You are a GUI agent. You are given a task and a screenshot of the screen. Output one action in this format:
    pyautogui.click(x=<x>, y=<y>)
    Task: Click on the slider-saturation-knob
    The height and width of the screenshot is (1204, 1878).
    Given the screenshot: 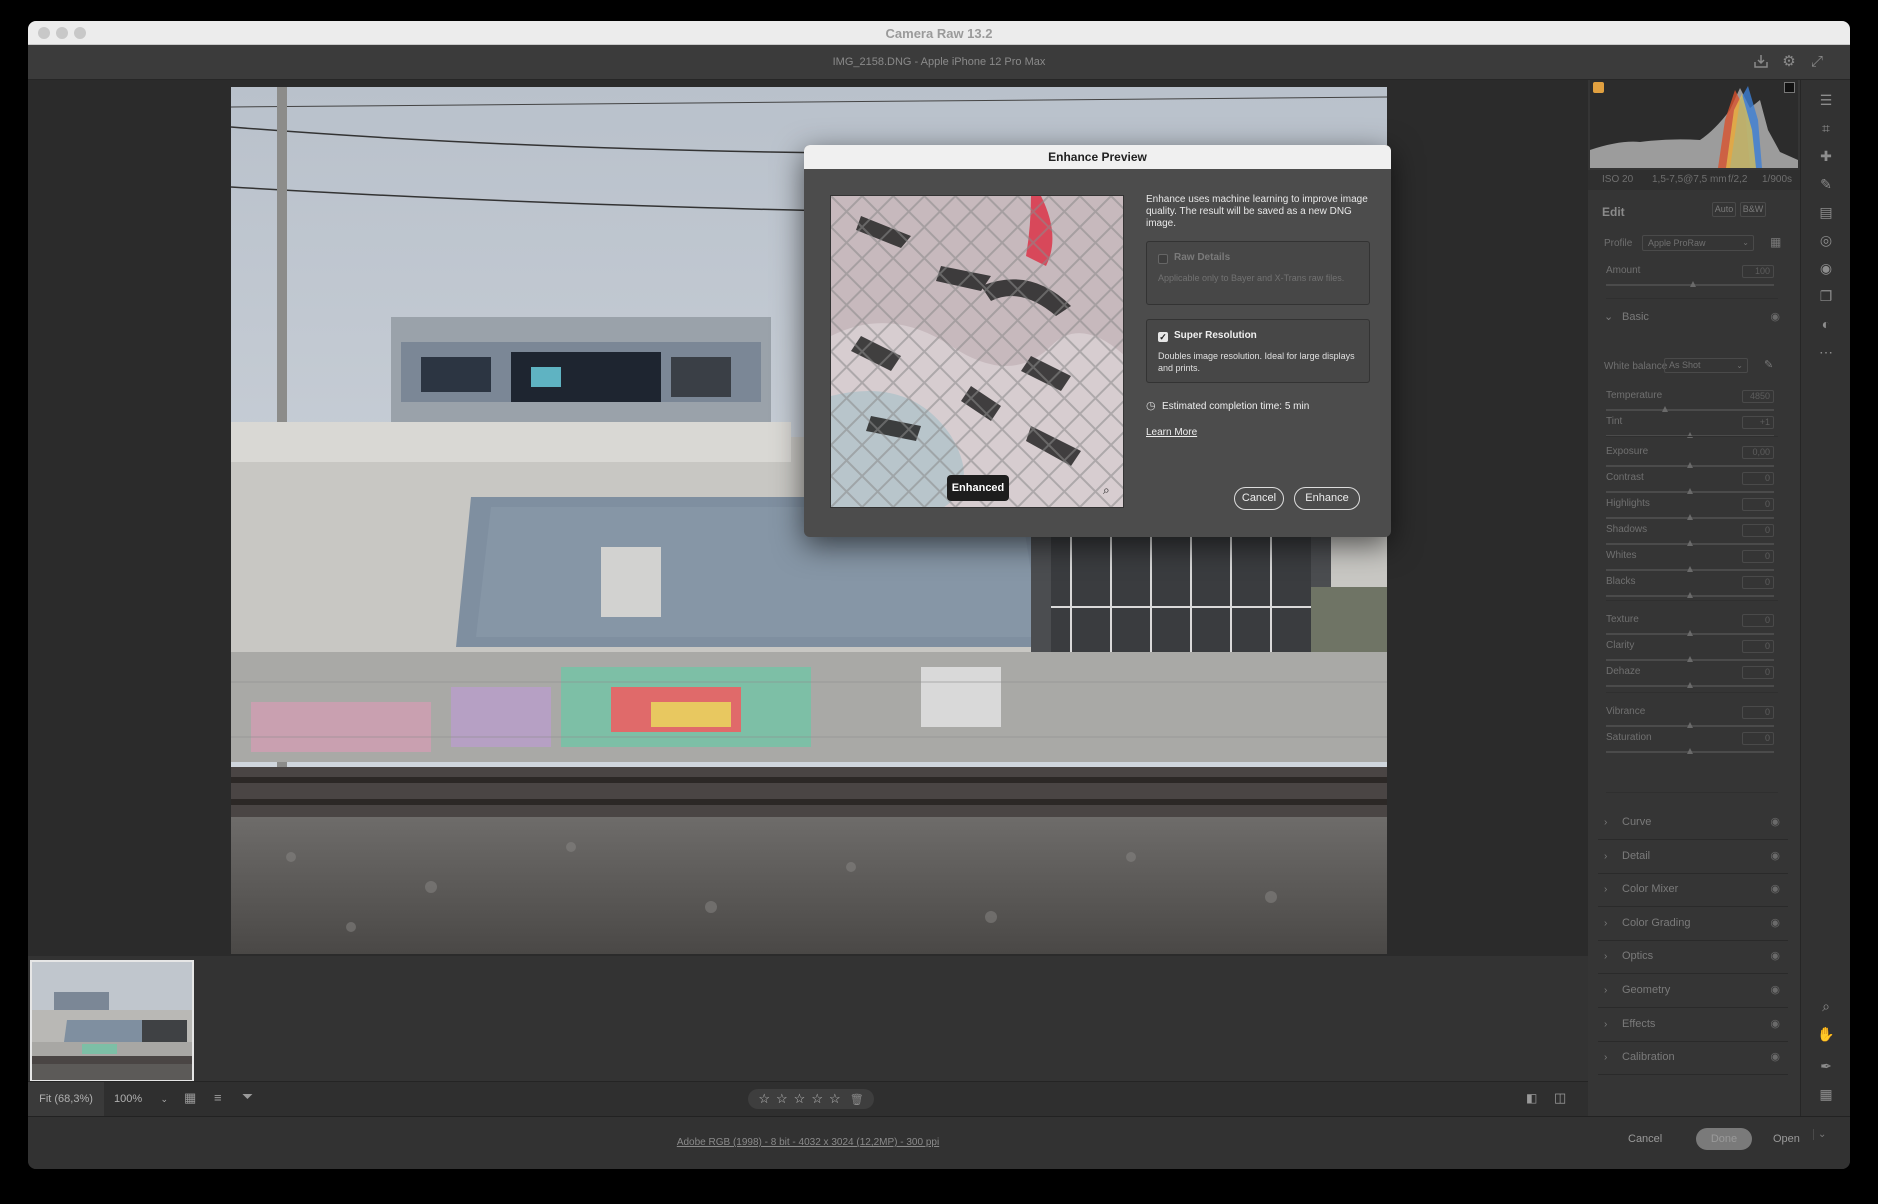 What is the action you would take?
    pyautogui.click(x=1690, y=751)
    